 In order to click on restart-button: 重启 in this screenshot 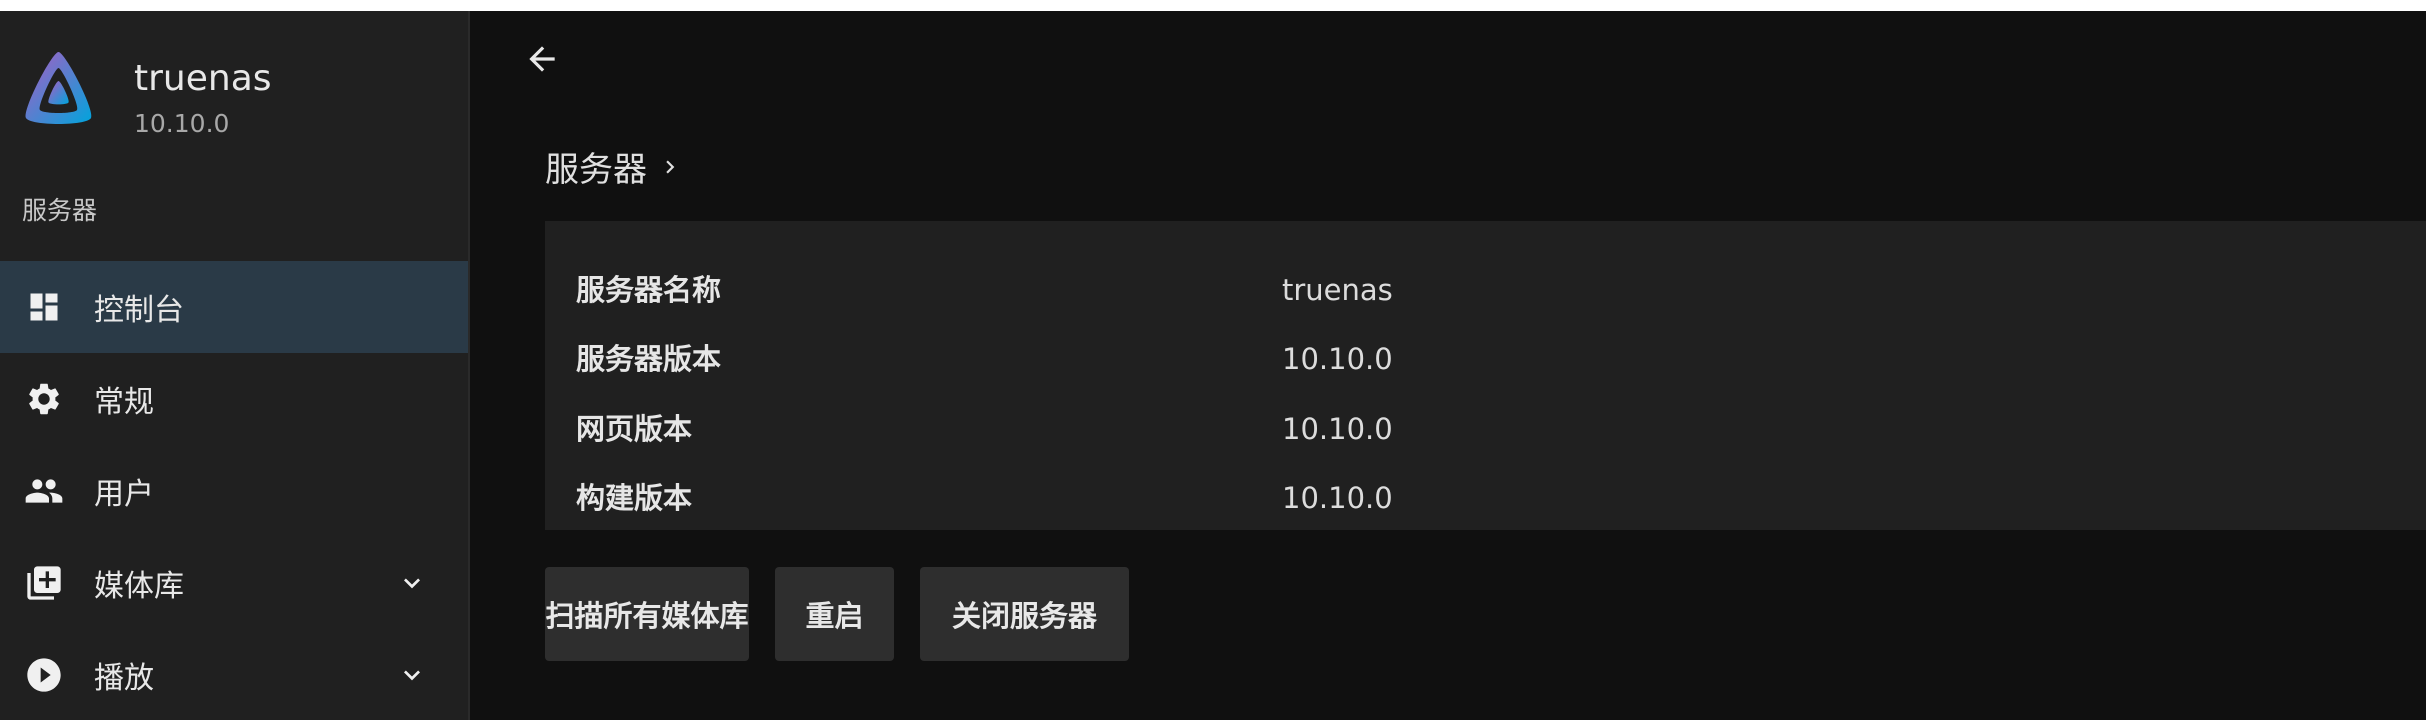, I will do `click(834, 614)`.